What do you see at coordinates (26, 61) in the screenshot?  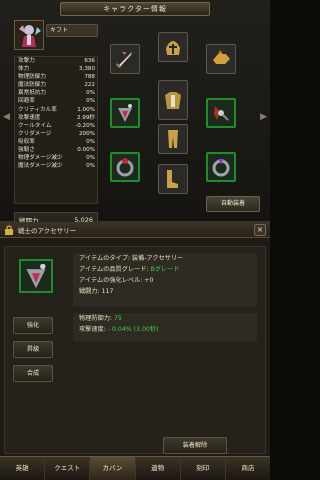 I see `stat-label: 攻撃力` at bounding box center [26, 61].